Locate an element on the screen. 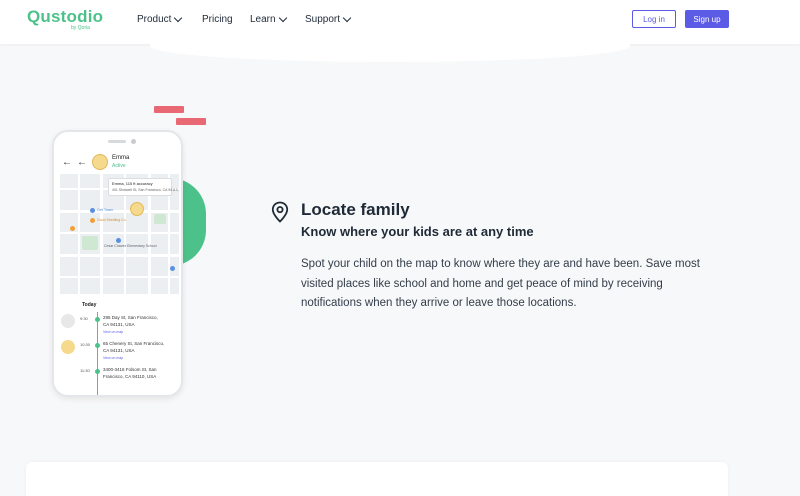  map-poi-label: Cesar Chavez Elementary School is located at coordinates (130, 246).